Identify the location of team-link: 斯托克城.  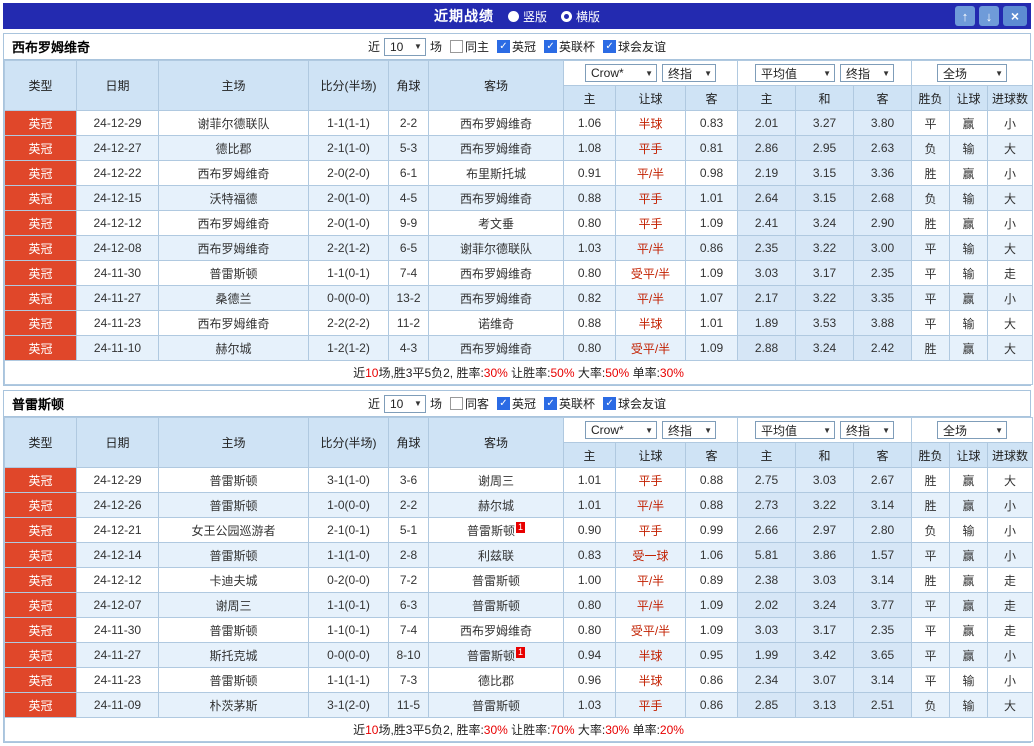
(233, 656).